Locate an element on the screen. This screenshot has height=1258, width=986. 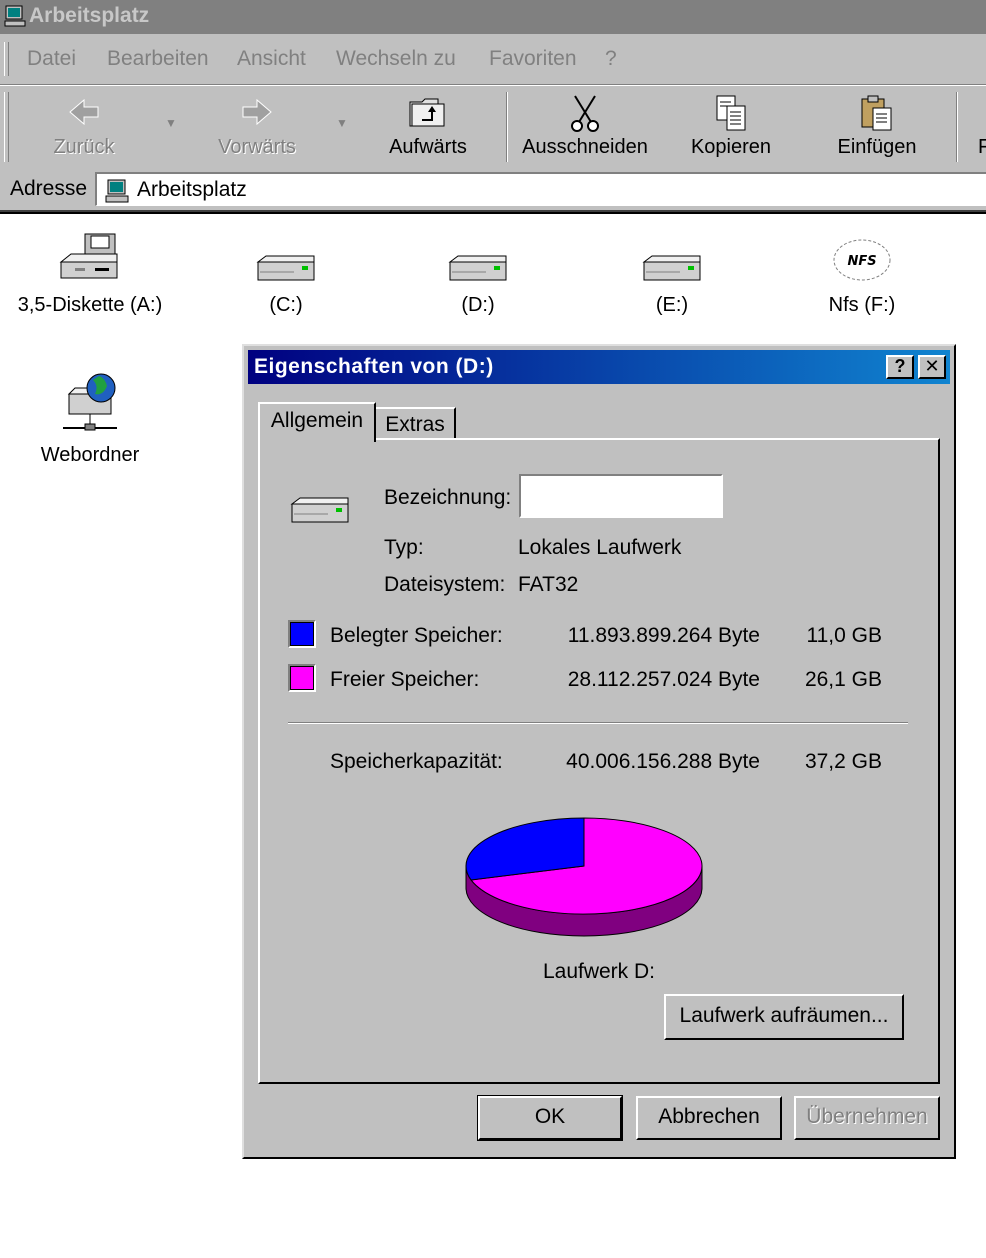
content-divider is located at coordinates (493, 218).